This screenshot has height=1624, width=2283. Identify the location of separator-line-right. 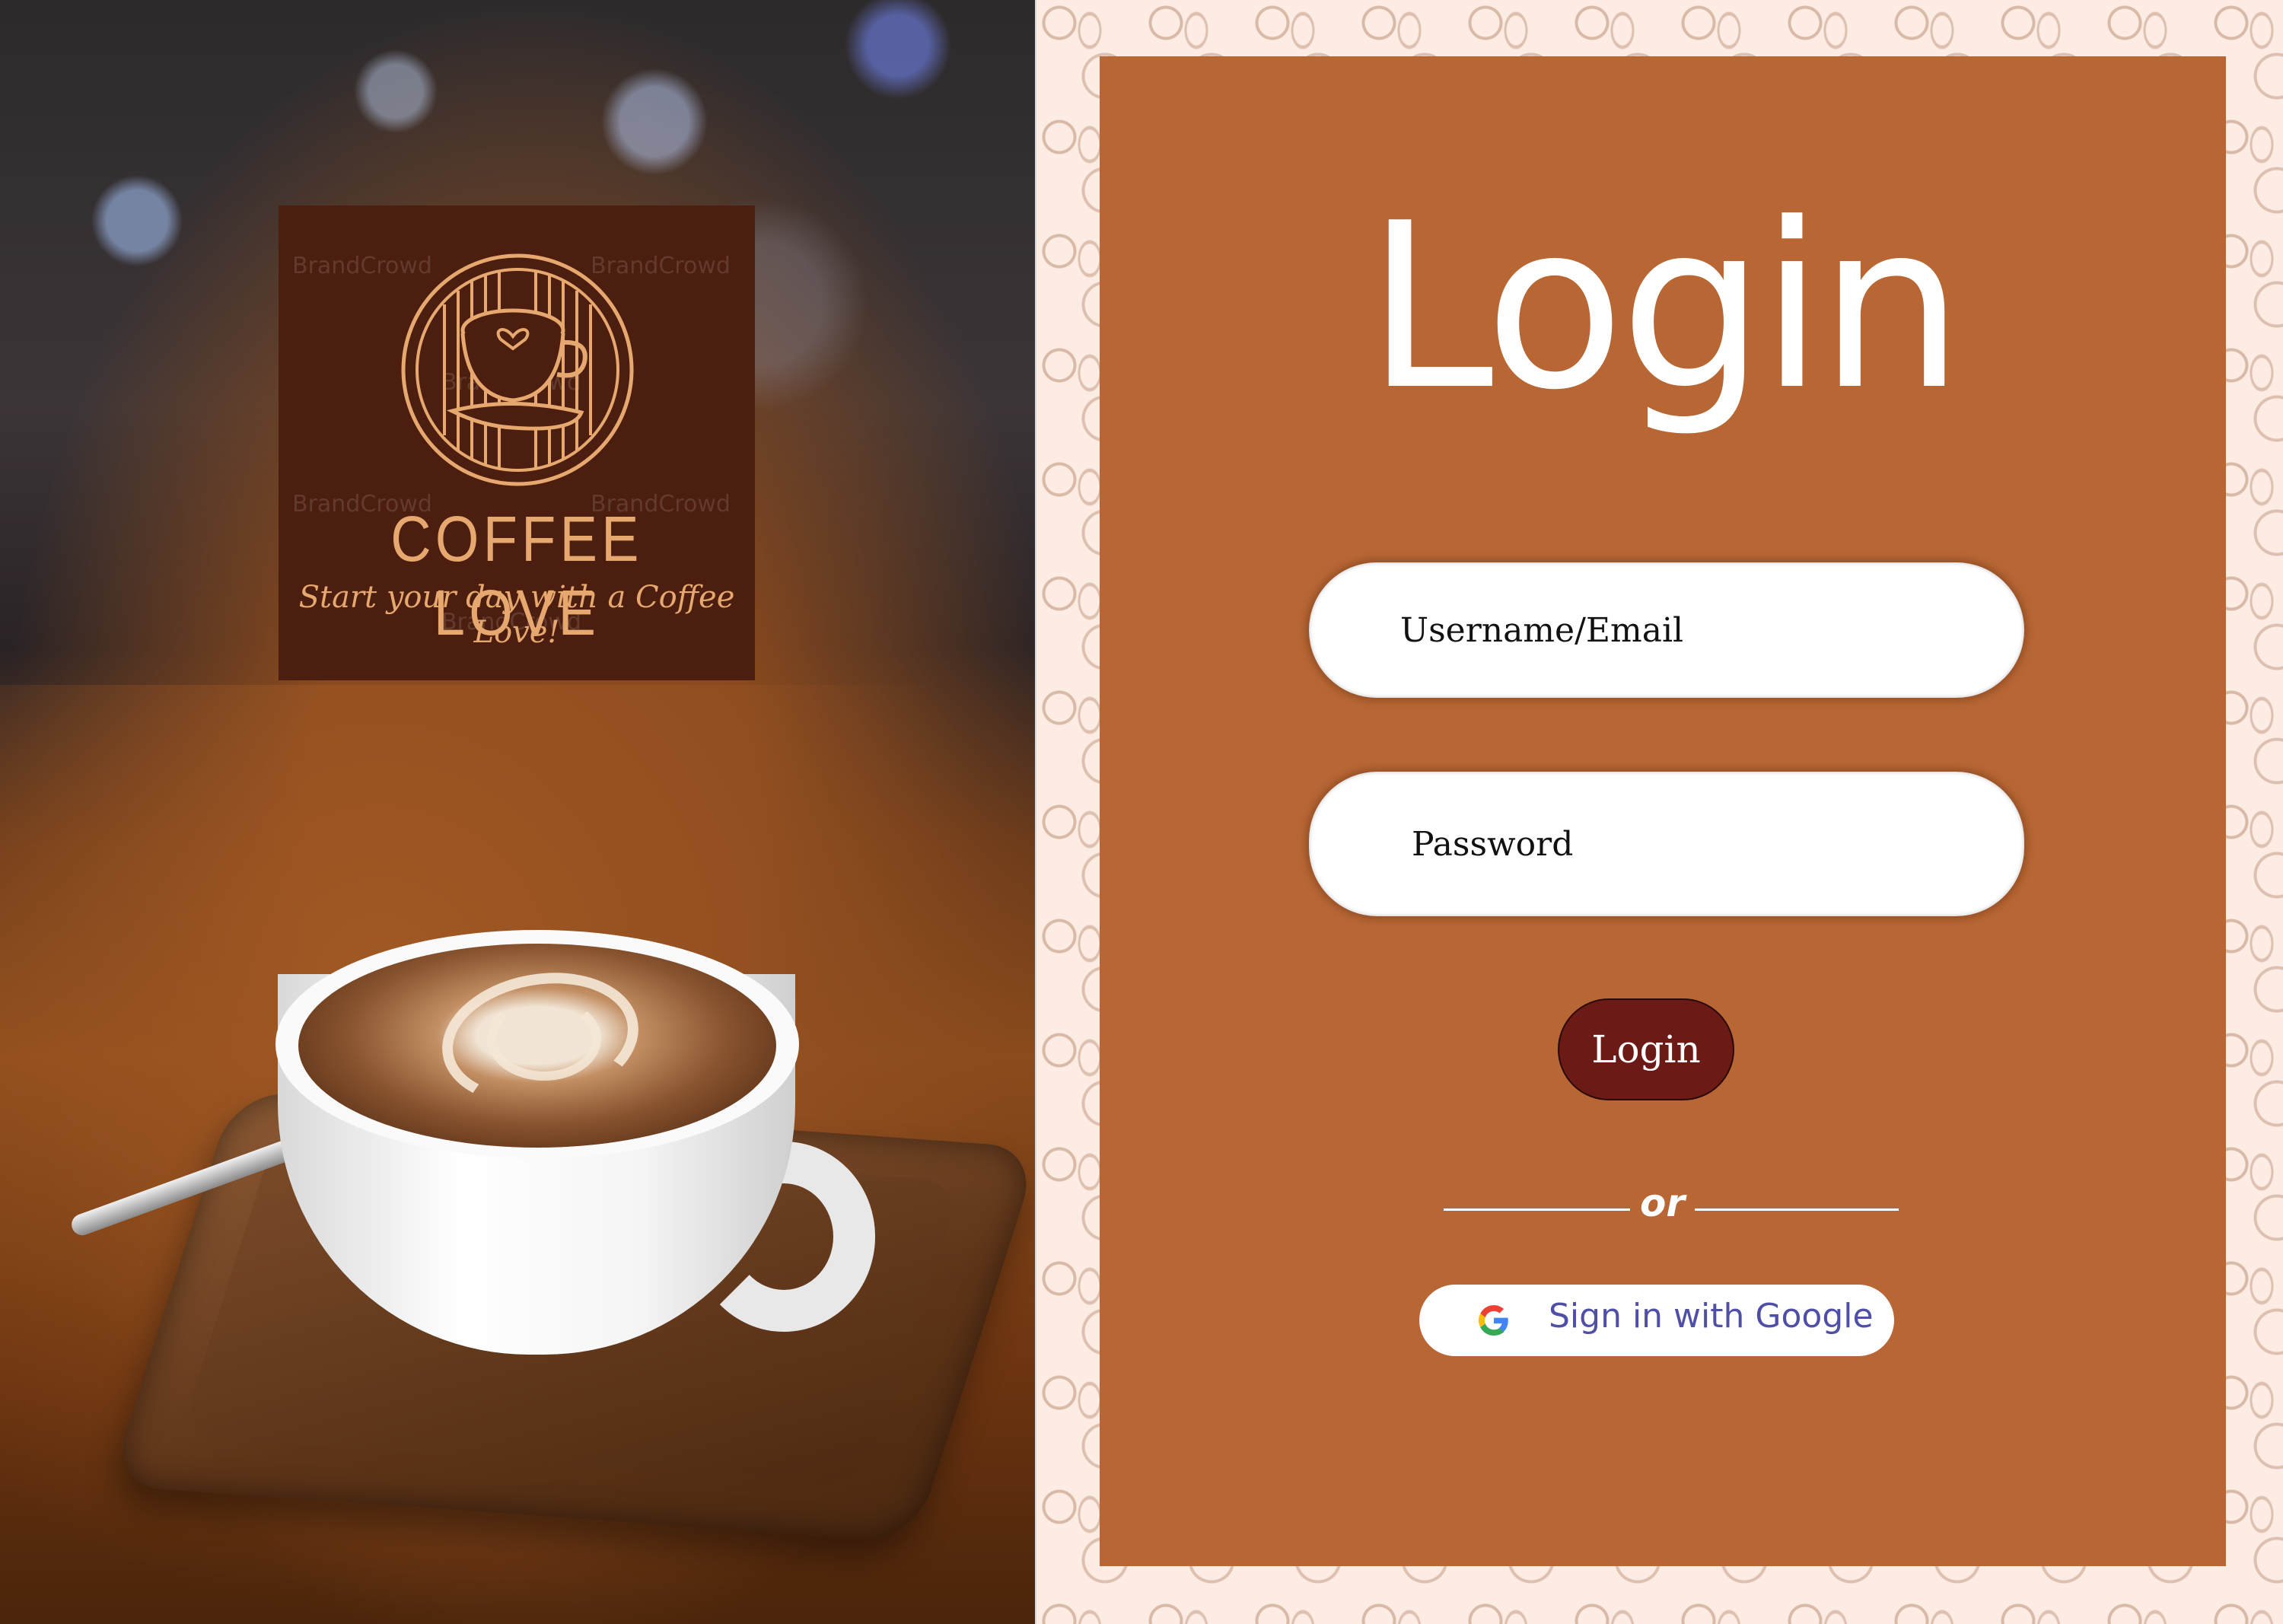
(1797, 1209).